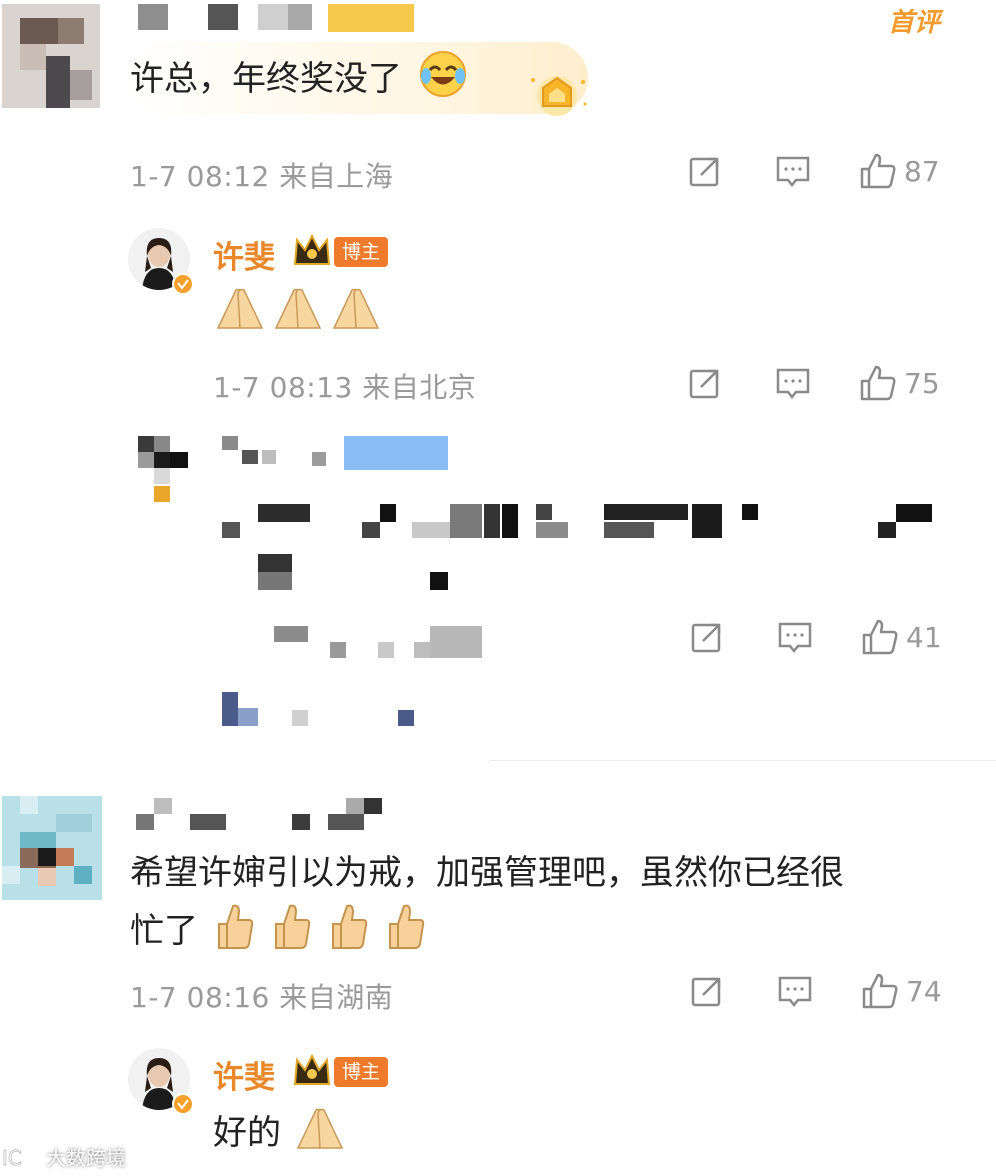 This screenshot has width=996, height=1176. I want to click on vip-crown-badge-icon, so click(558, 97).